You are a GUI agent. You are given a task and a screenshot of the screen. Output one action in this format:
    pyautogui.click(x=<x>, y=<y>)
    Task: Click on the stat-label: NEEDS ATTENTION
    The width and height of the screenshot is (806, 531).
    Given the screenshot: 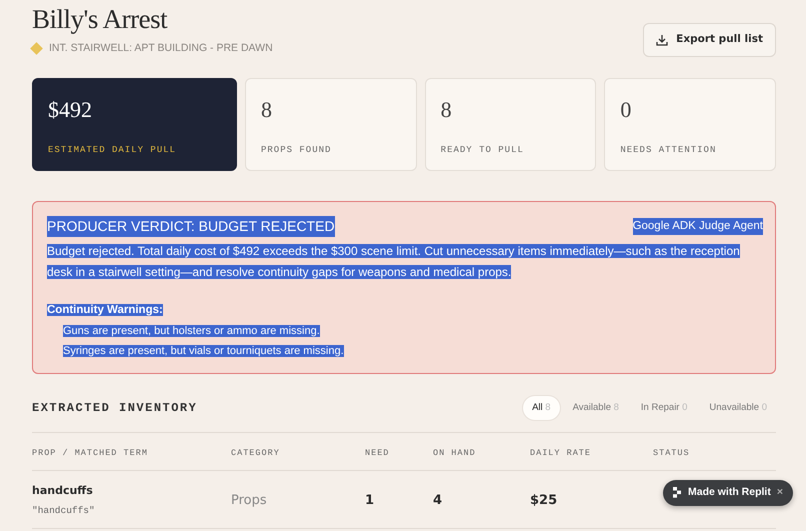 What is the action you would take?
    pyautogui.click(x=669, y=151)
    